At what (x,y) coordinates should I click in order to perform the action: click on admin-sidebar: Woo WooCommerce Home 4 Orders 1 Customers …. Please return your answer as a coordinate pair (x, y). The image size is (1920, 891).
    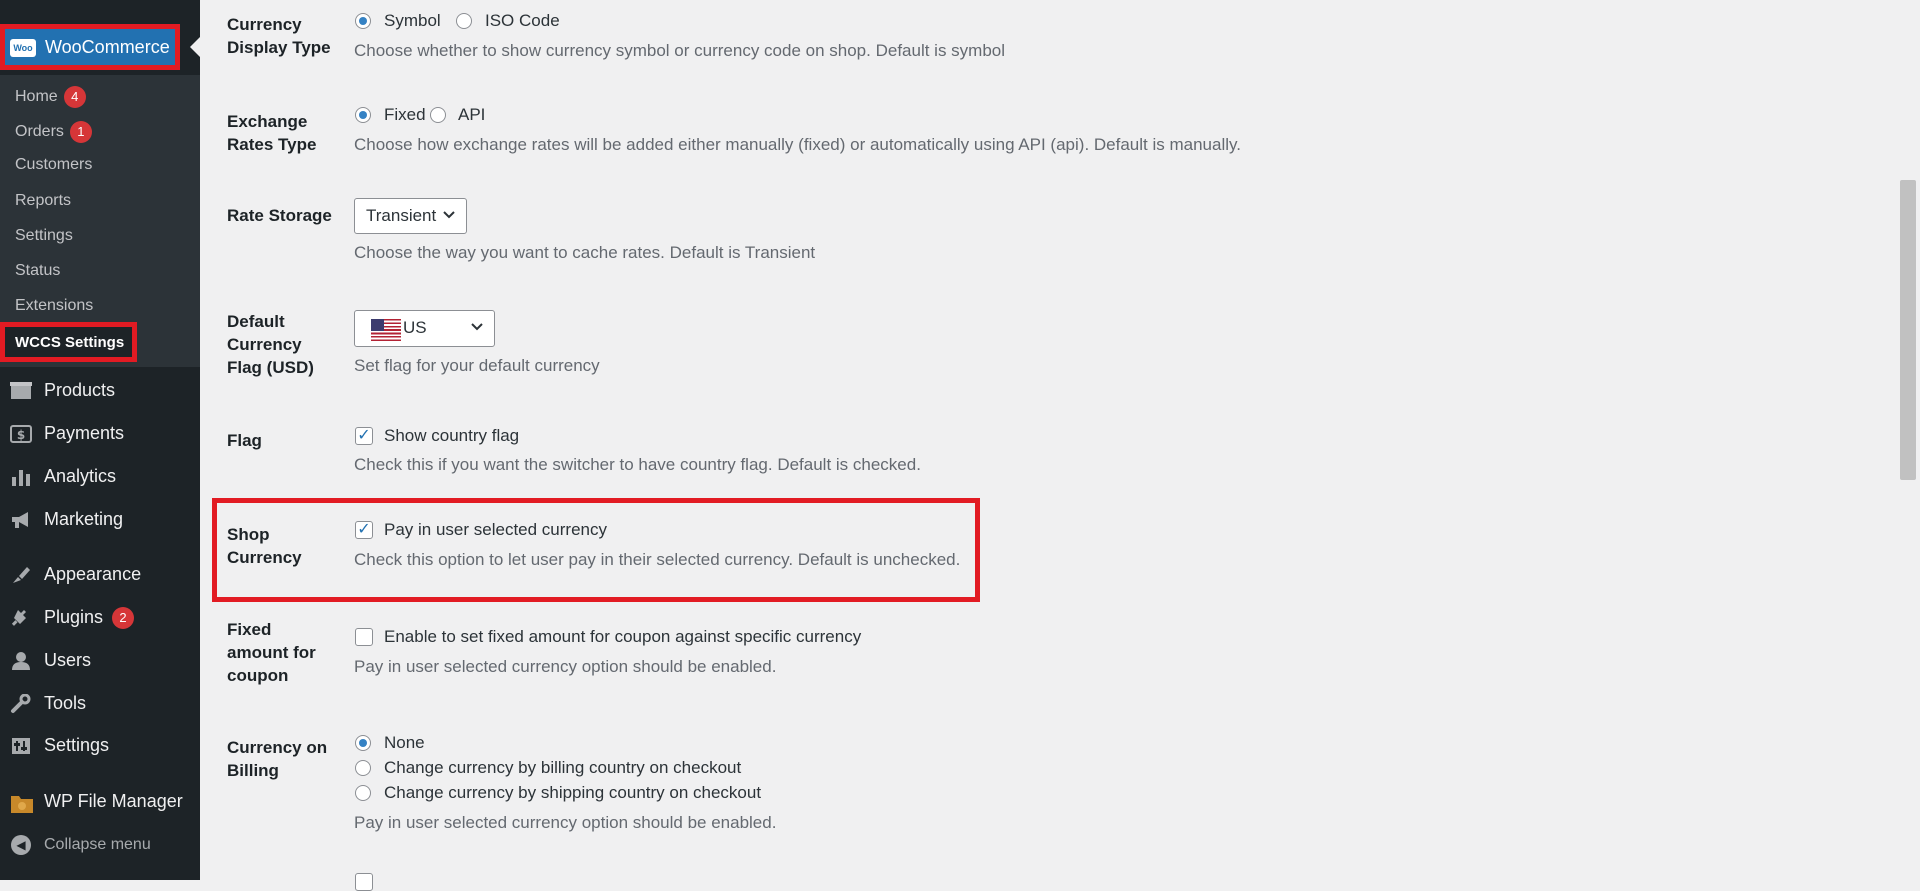
    Looking at the image, I should click on (100, 440).